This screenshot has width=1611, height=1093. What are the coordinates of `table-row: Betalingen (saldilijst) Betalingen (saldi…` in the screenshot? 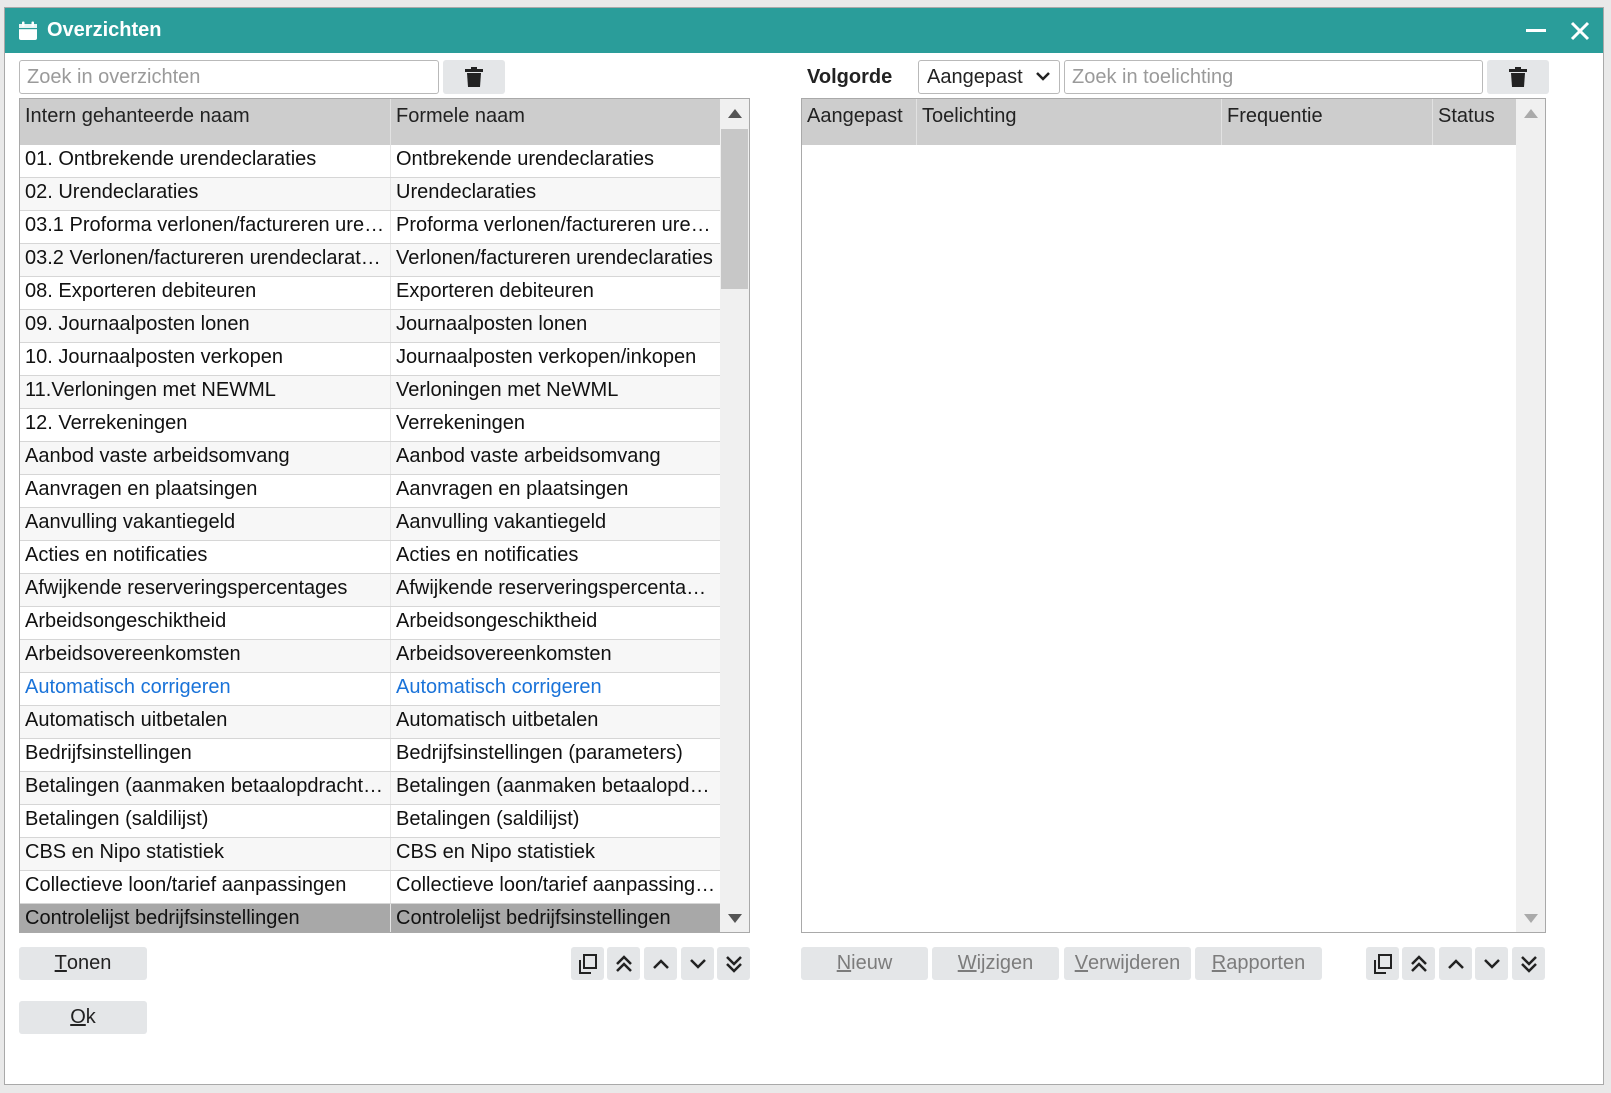 It's located at (371, 821).